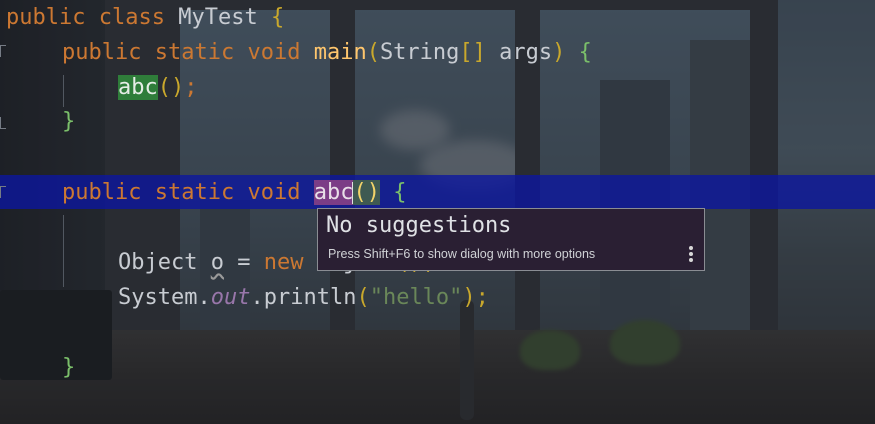 This screenshot has height=424, width=875. I want to click on method-name: main, so click(340, 52).